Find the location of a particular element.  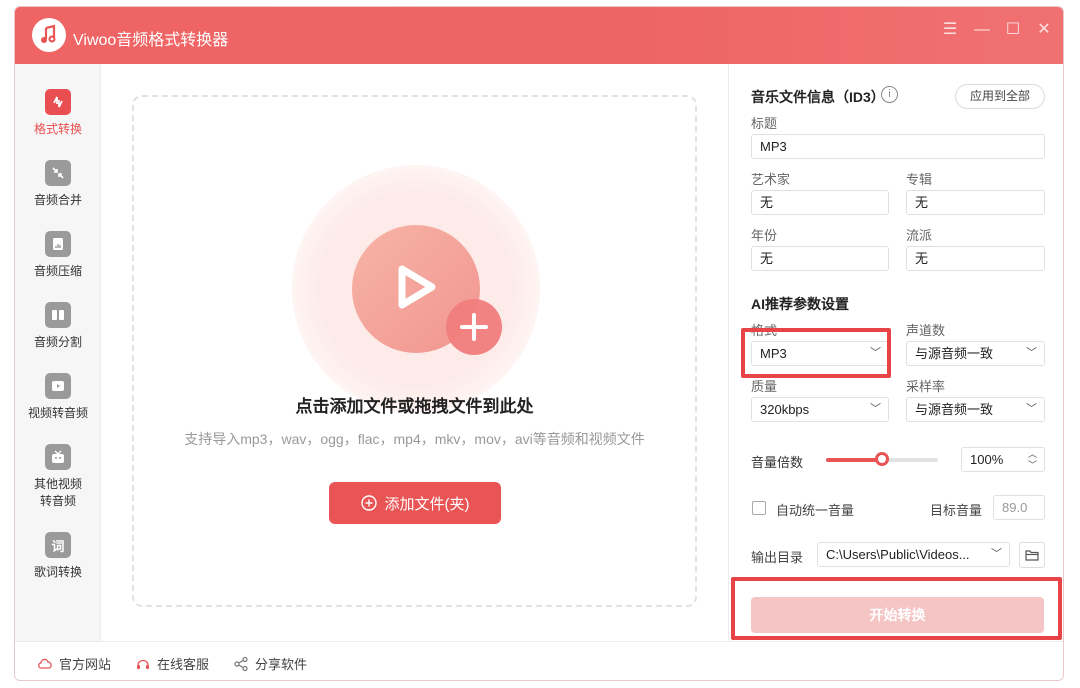

official-website-link: 官方网站 is located at coordinates (74, 663).